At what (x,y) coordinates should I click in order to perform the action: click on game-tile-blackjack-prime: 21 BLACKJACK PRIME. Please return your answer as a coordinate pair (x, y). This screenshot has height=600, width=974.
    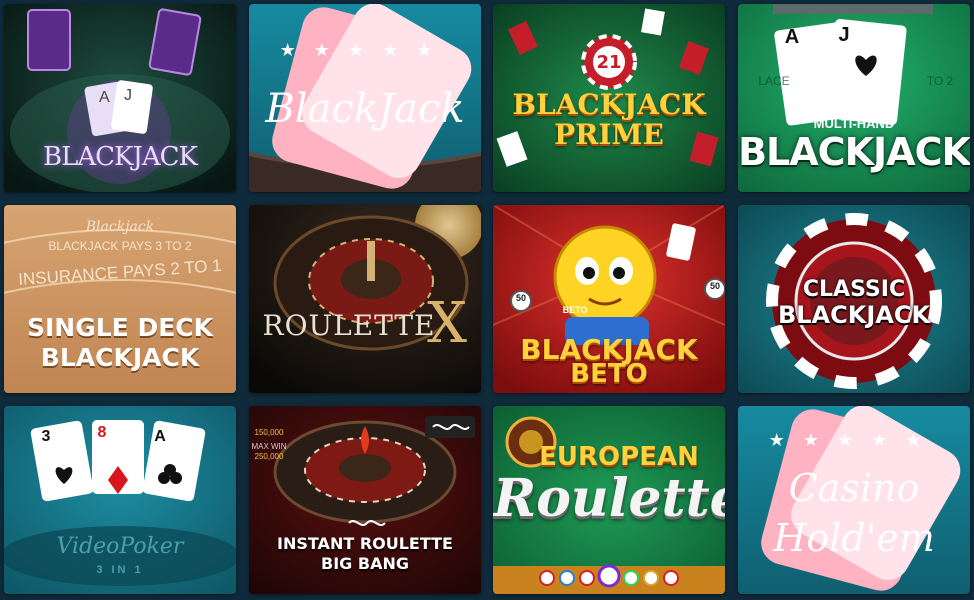
    Looking at the image, I should click on (609, 98).